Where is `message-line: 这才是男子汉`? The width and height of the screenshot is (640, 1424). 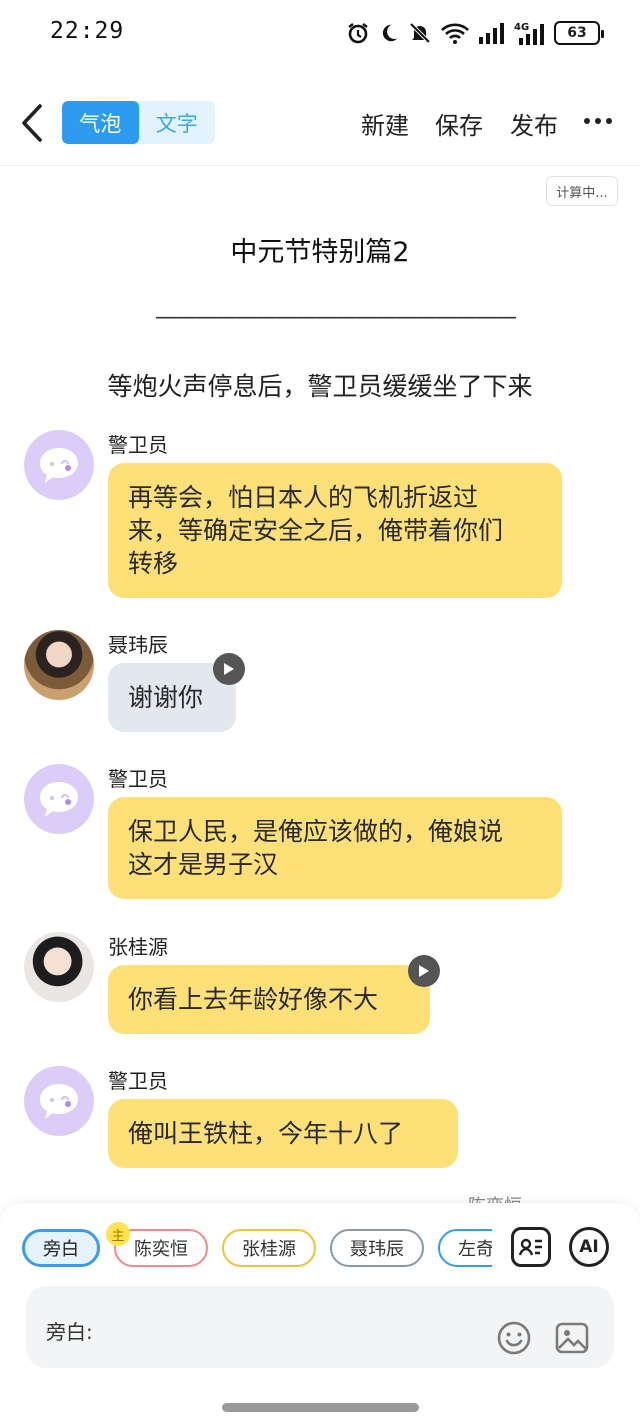
message-line: 这才是男子汉 is located at coordinates (203, 864).